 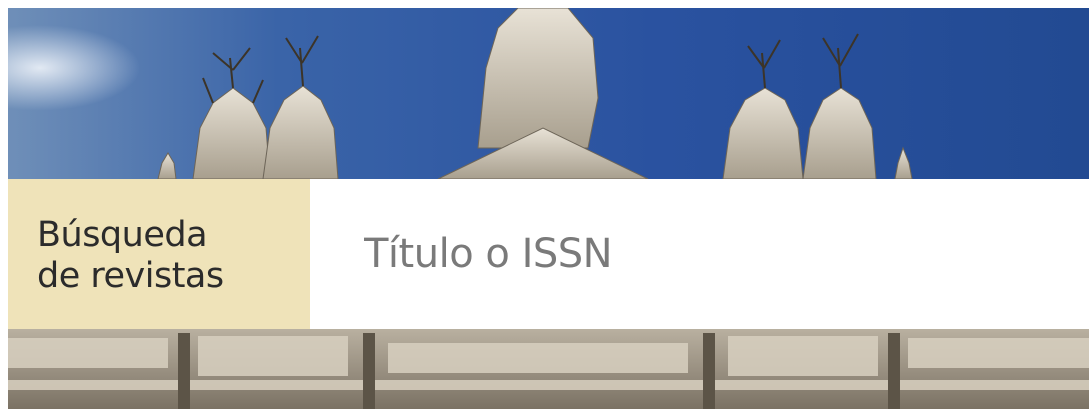 I want to click on search-label-line1: Búsqueda, so click(x=122, y=235).